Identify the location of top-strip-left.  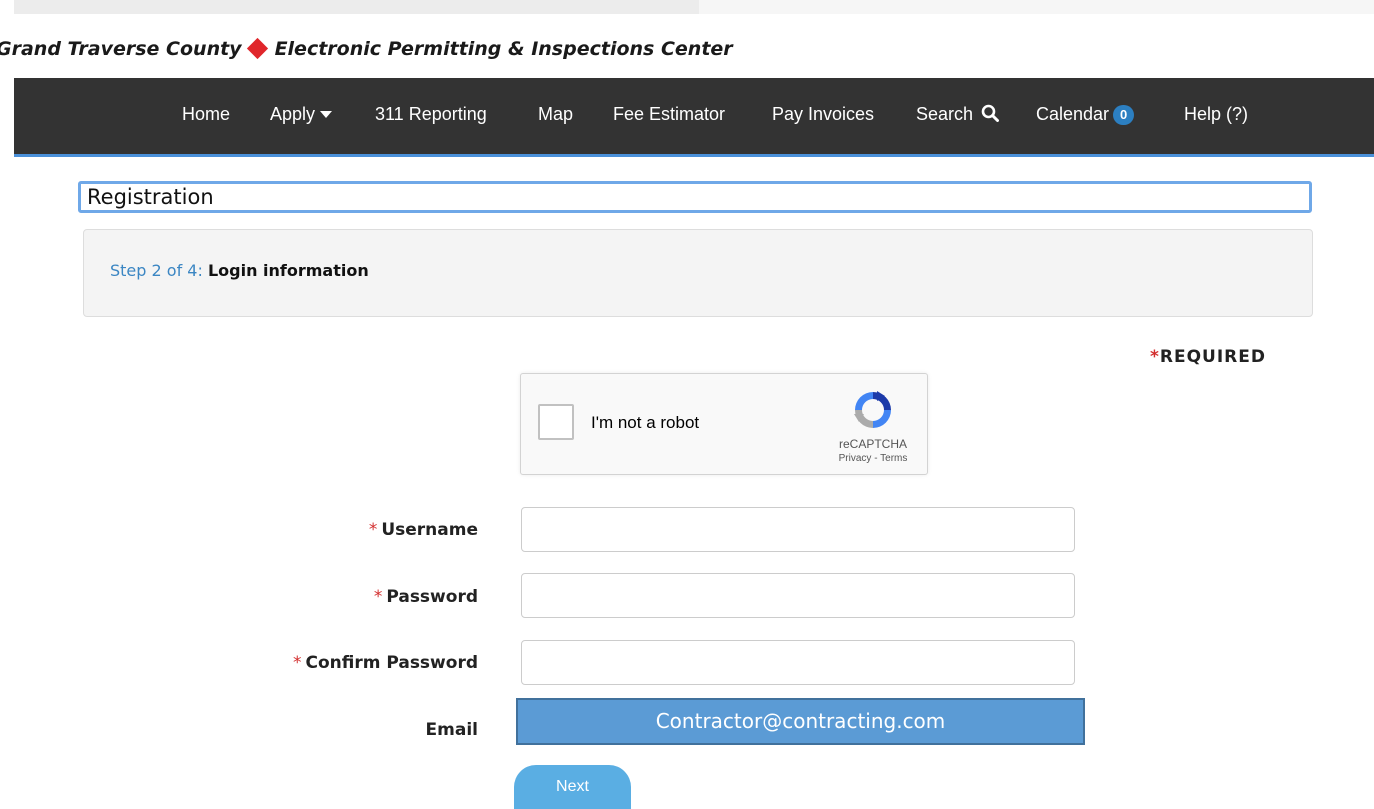
(356, 7).